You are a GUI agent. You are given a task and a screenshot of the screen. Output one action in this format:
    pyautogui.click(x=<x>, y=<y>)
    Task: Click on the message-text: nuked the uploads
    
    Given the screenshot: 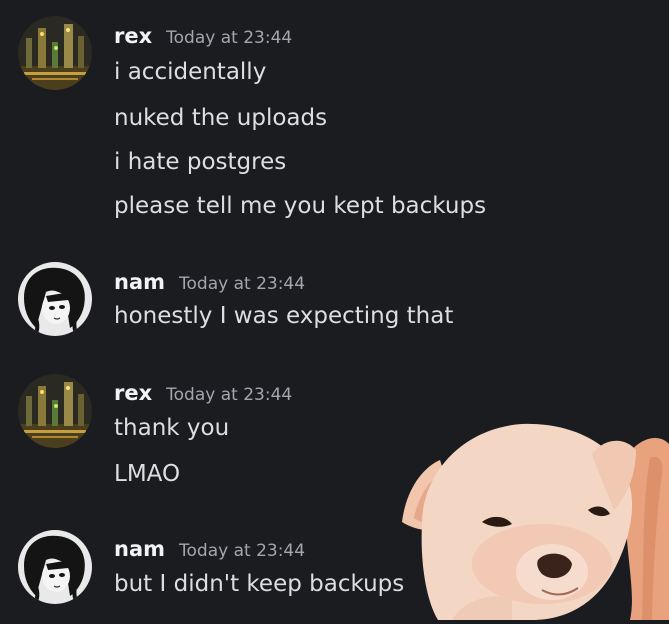 What is the action you would take?
    pyautogui.click(x=221, y=118)
    